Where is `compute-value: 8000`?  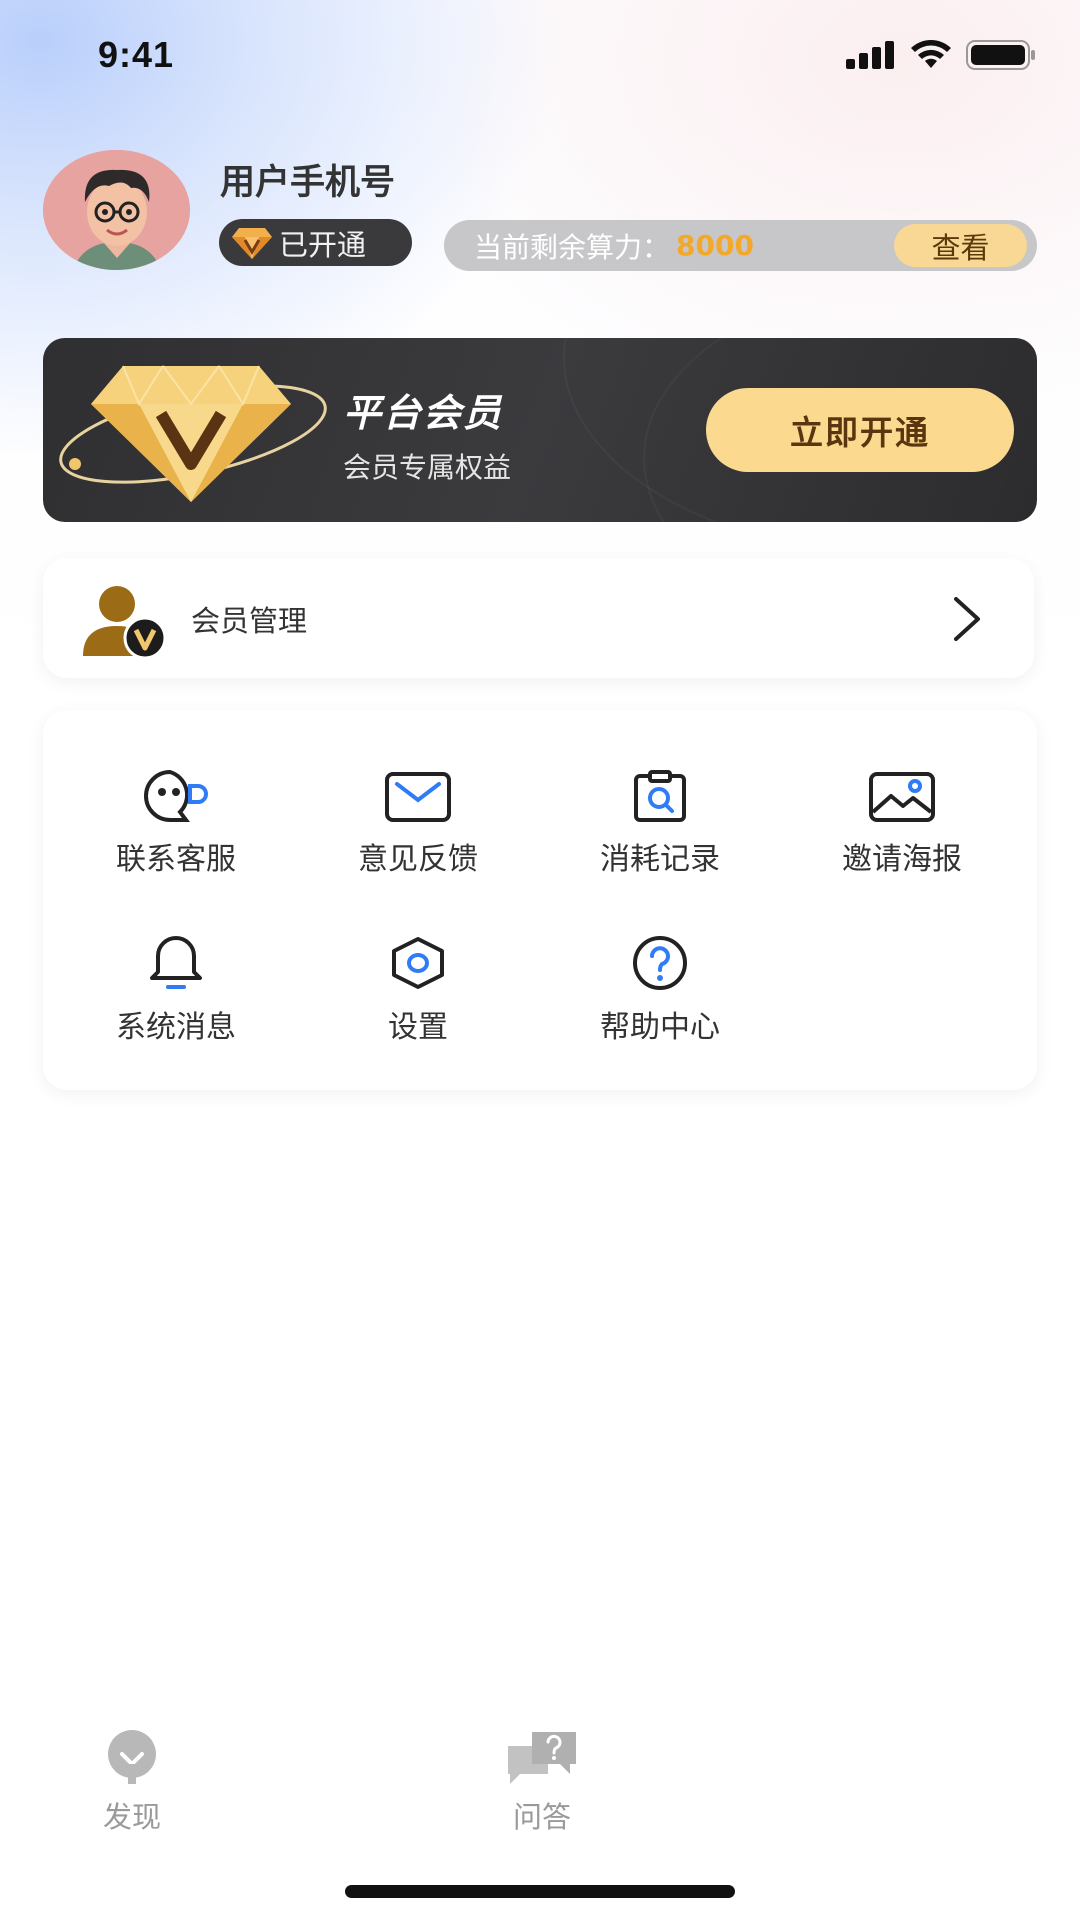 compute-value: 8000 is located at coordinates (715, 245).